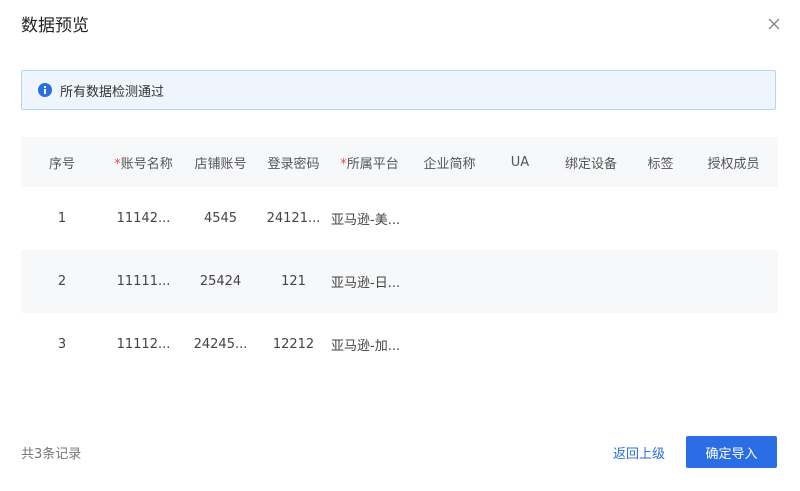 This screenshot has height=491, width=800. I want to click on table-cell: 4545, so click(220, 218).